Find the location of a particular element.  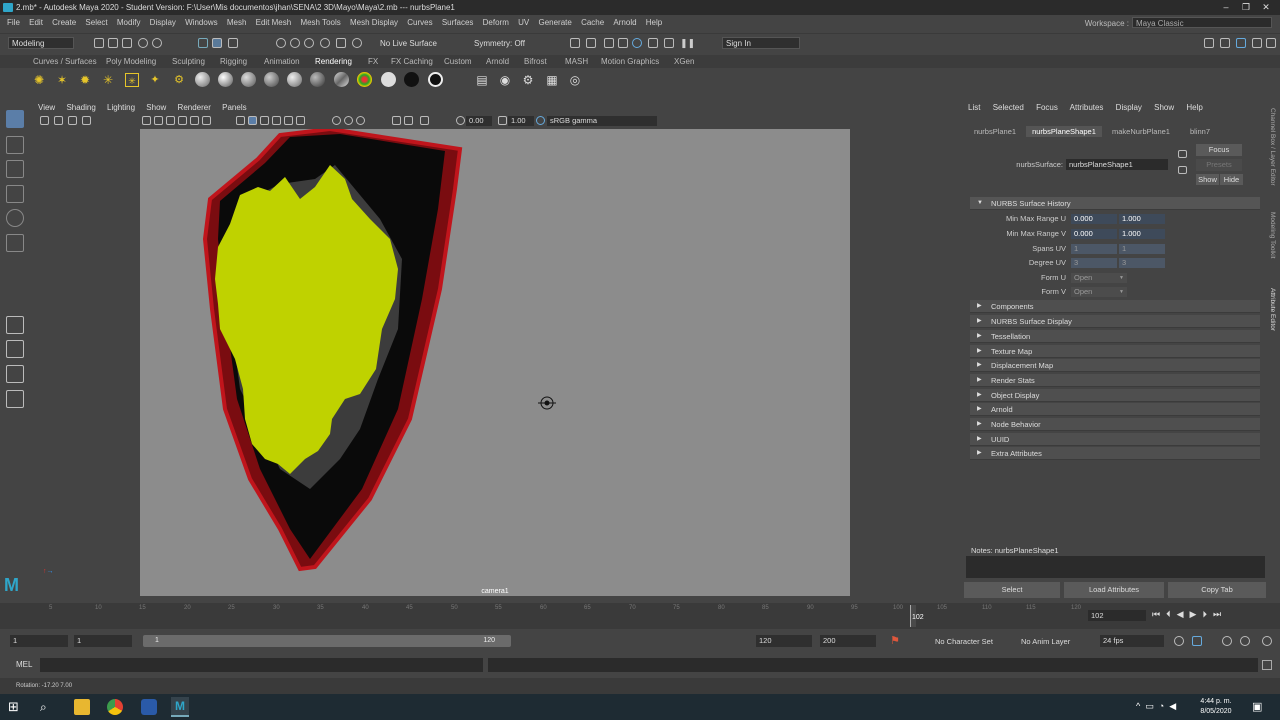

play-icon: ▶ is located at coordinates (1196, 614).